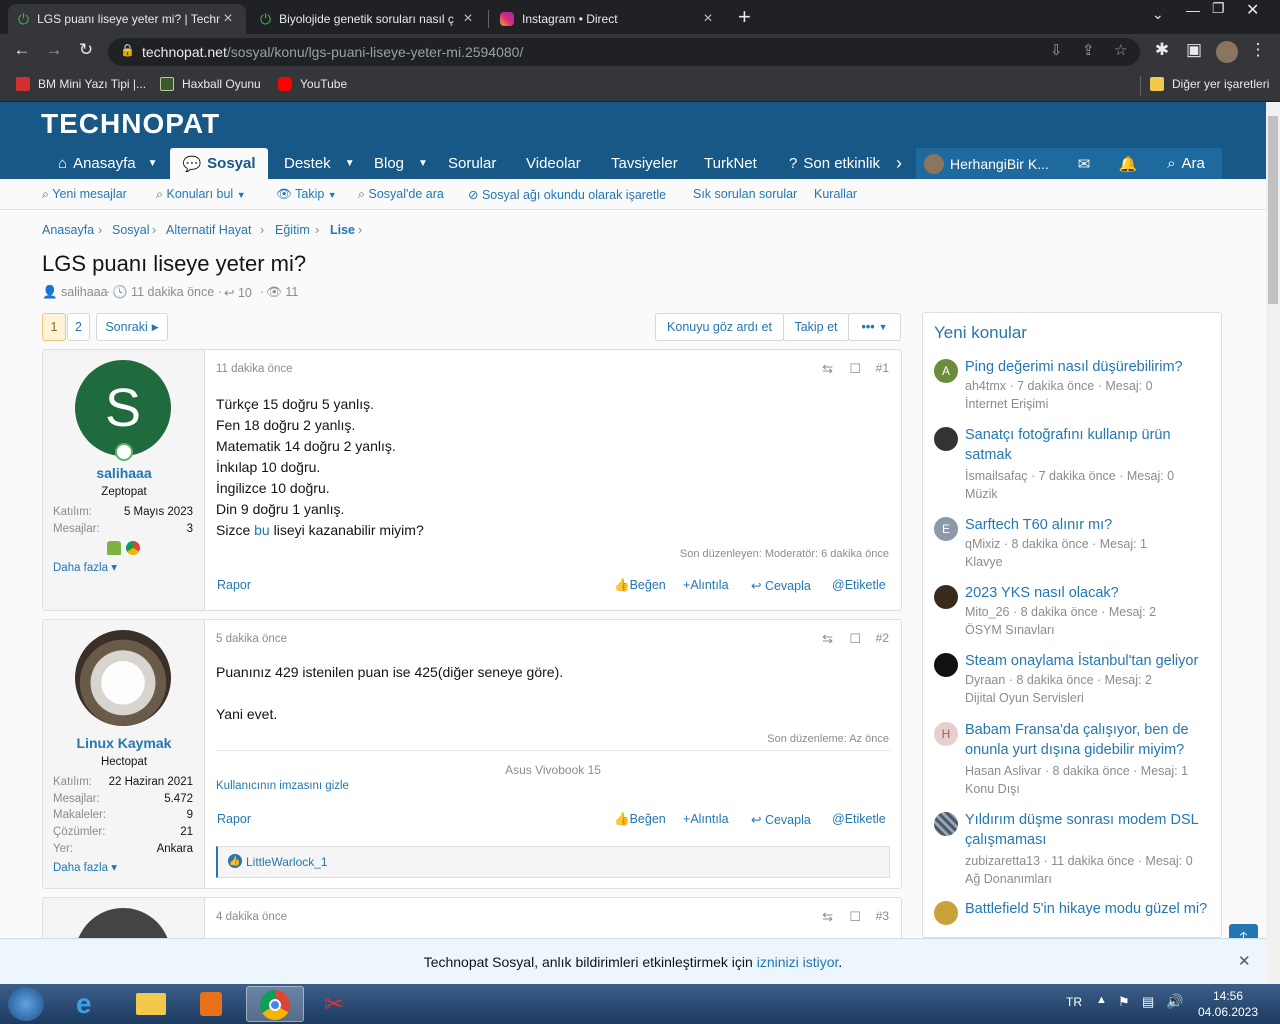 The image size is (1280, 1024). Describe the element at coordinates (251, 639) in the screenshot. I see `post-time: 5 dakika önce` at that location.